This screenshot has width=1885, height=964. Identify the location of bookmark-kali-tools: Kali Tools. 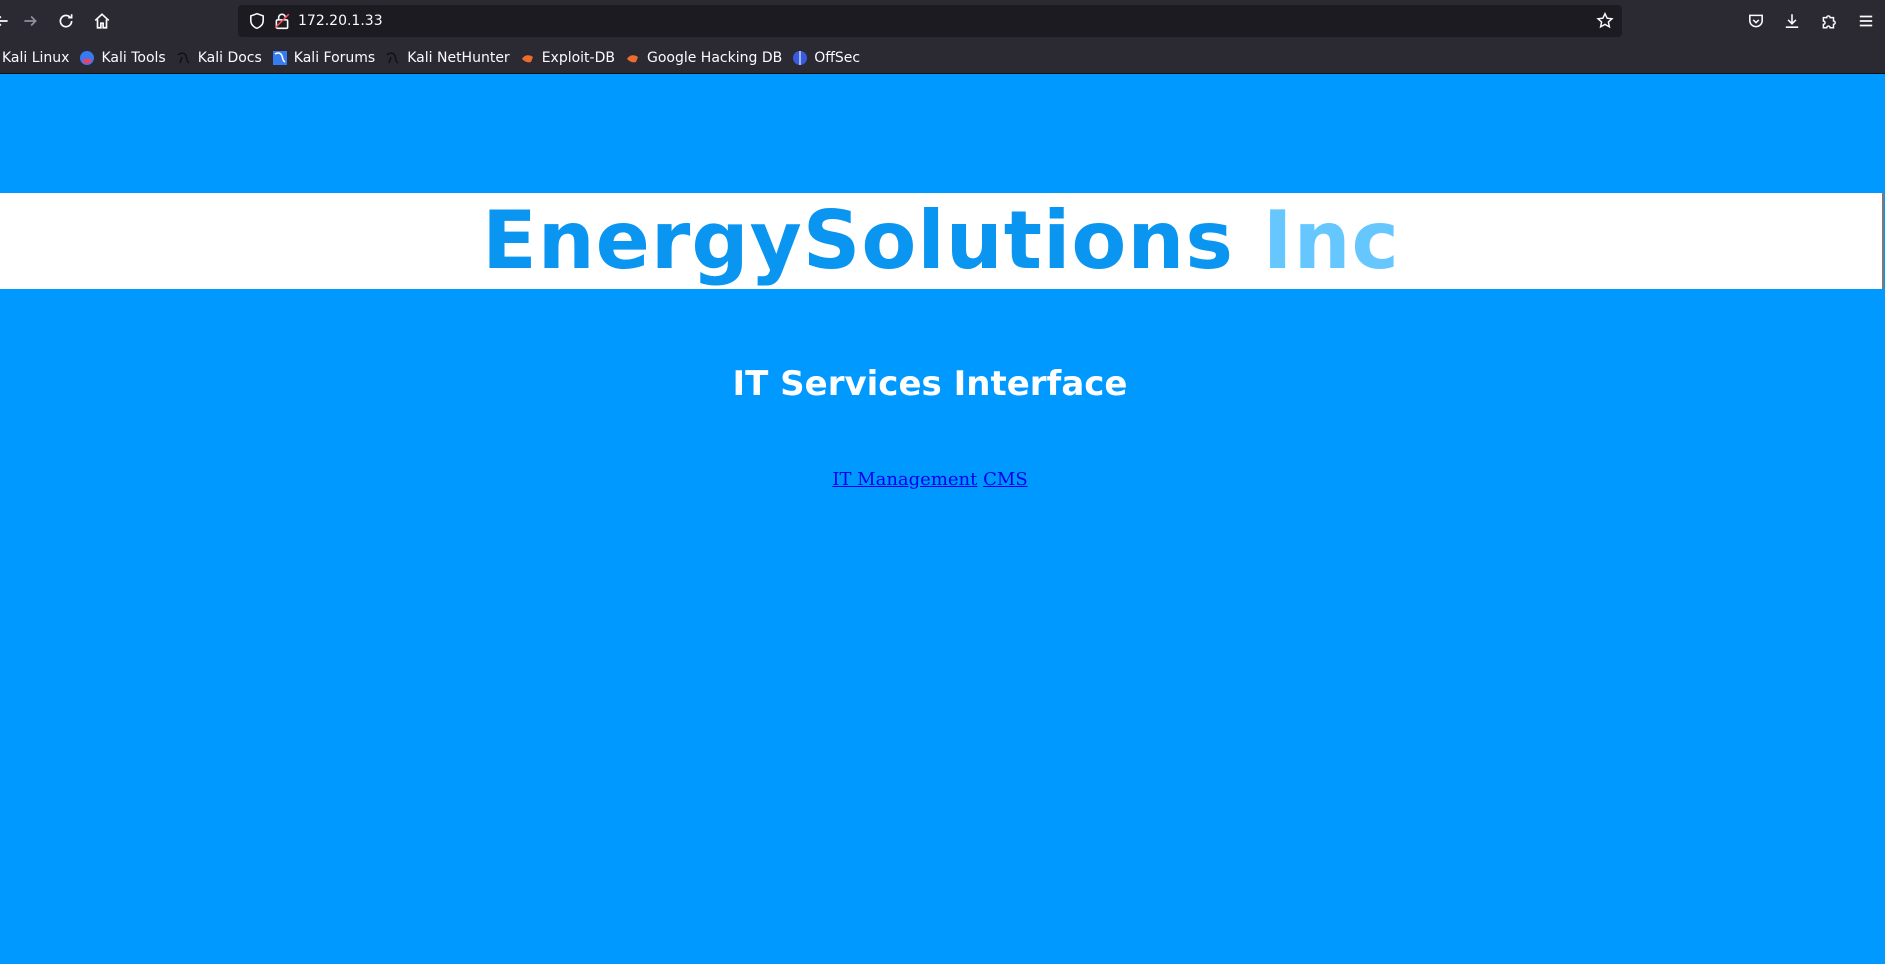
(122, 58).